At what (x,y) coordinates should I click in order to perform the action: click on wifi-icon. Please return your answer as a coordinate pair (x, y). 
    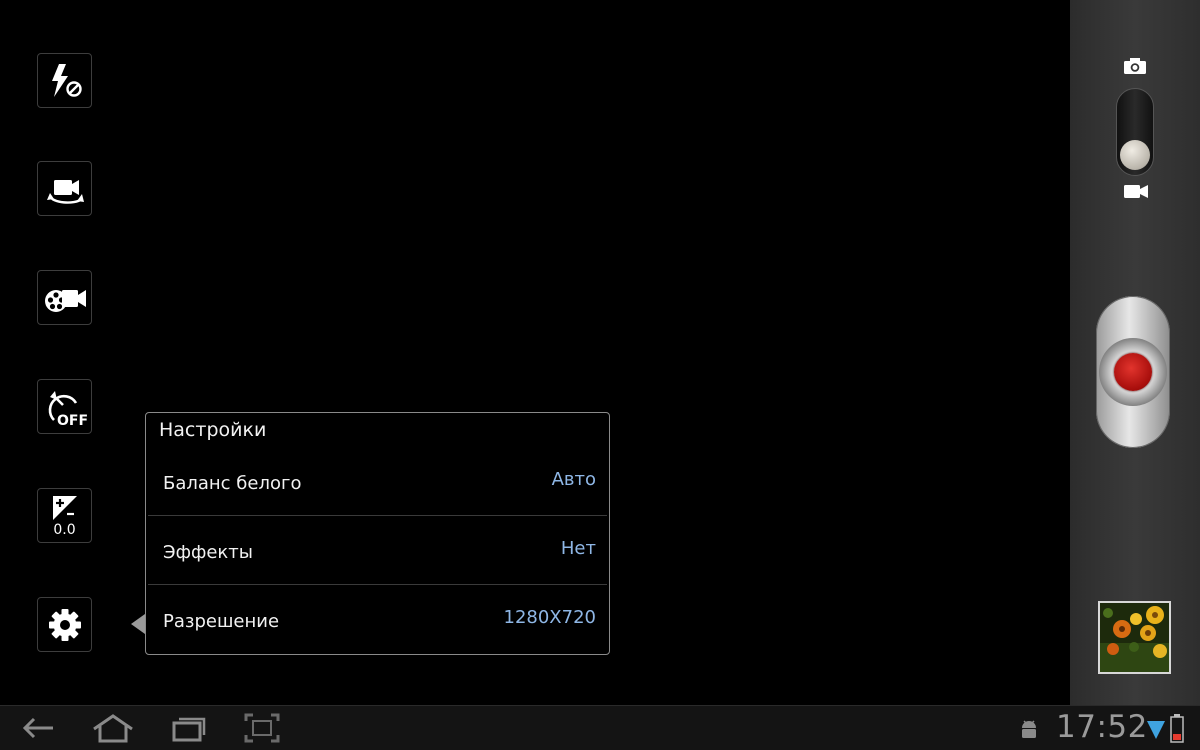
    Looking at the image, I should click on (1156, 730).